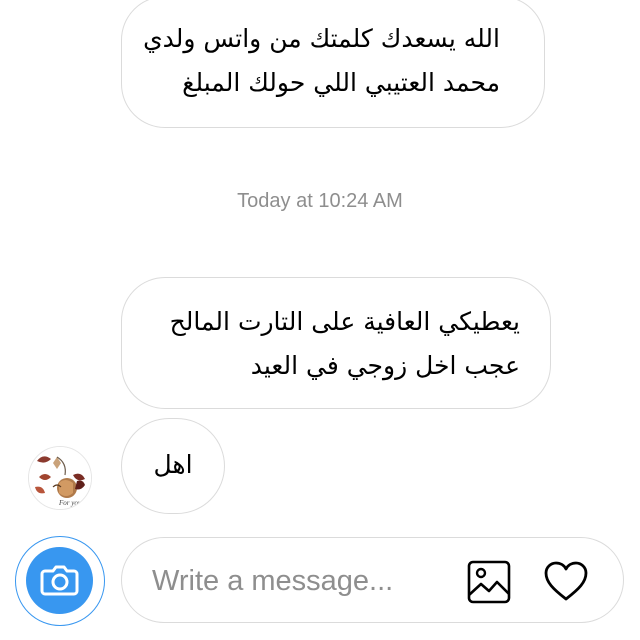 The height and width of the screenshot is (640, 640). I want to click on message-bubble: اهل, so click(173, 466).